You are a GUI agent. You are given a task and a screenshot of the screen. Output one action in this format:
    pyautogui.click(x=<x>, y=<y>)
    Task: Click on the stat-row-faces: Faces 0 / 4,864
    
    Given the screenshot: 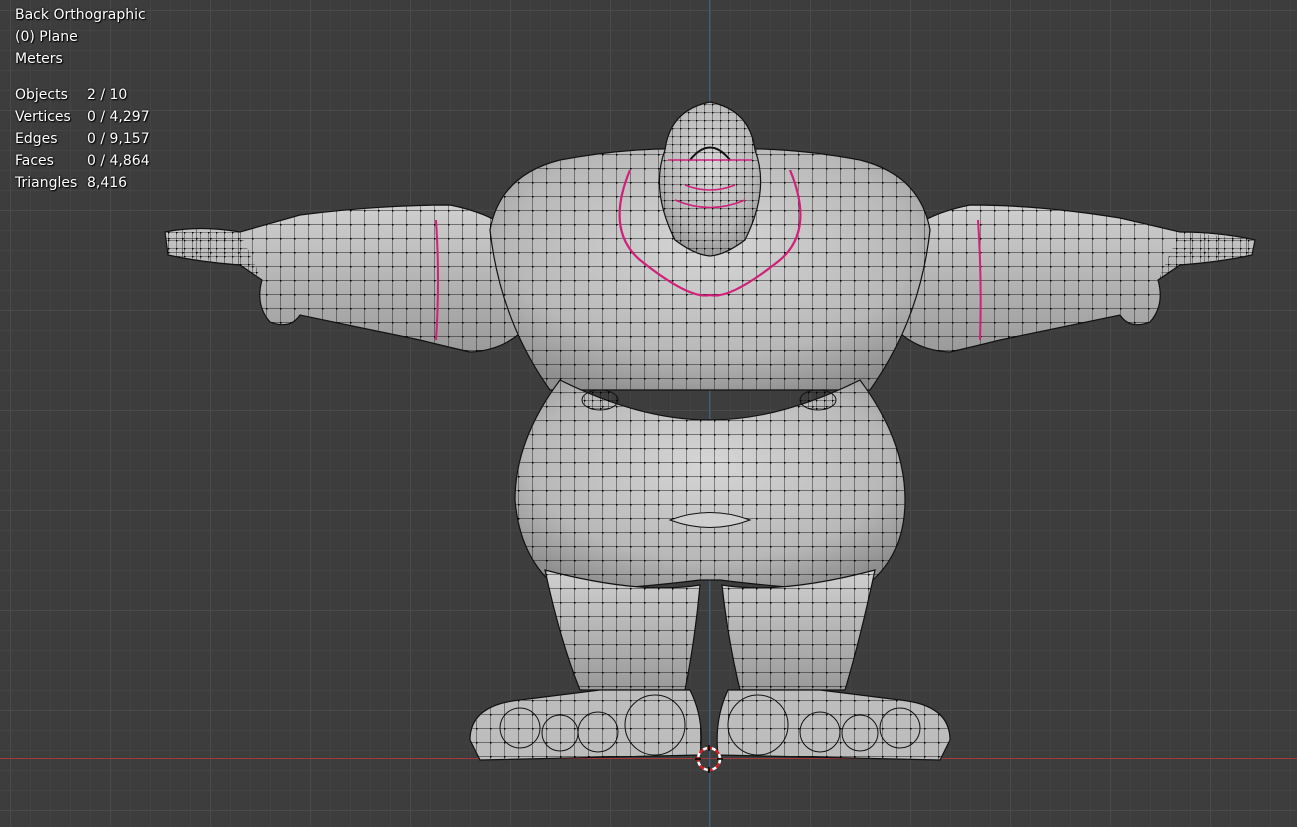 What is the action you would take?
    pyautogui.click(x=82, y=161)
    